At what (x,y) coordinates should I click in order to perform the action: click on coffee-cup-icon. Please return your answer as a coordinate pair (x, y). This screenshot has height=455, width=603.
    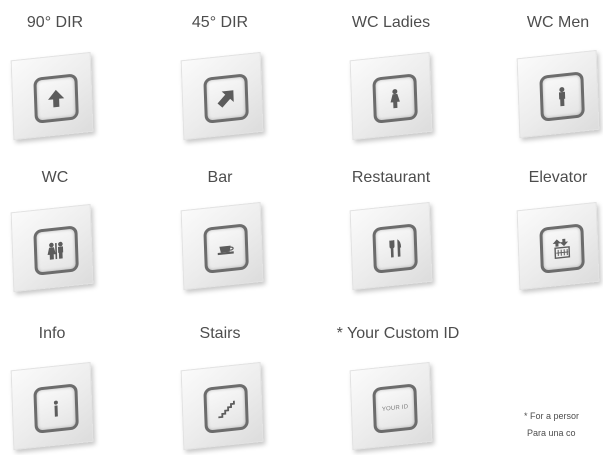
    Looking at the image, I should click on (225, 250).